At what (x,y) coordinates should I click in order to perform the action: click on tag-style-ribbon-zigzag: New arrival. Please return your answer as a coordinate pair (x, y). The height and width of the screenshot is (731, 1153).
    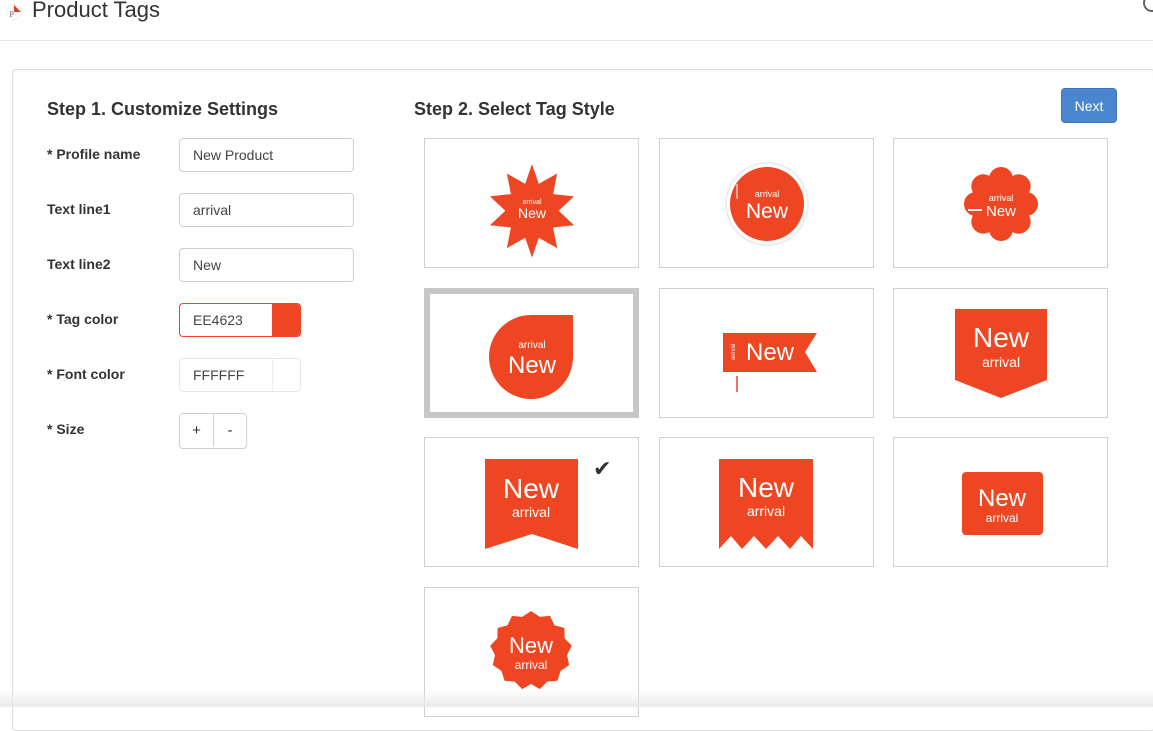
    Looking at the image, I should click on (766, 502).